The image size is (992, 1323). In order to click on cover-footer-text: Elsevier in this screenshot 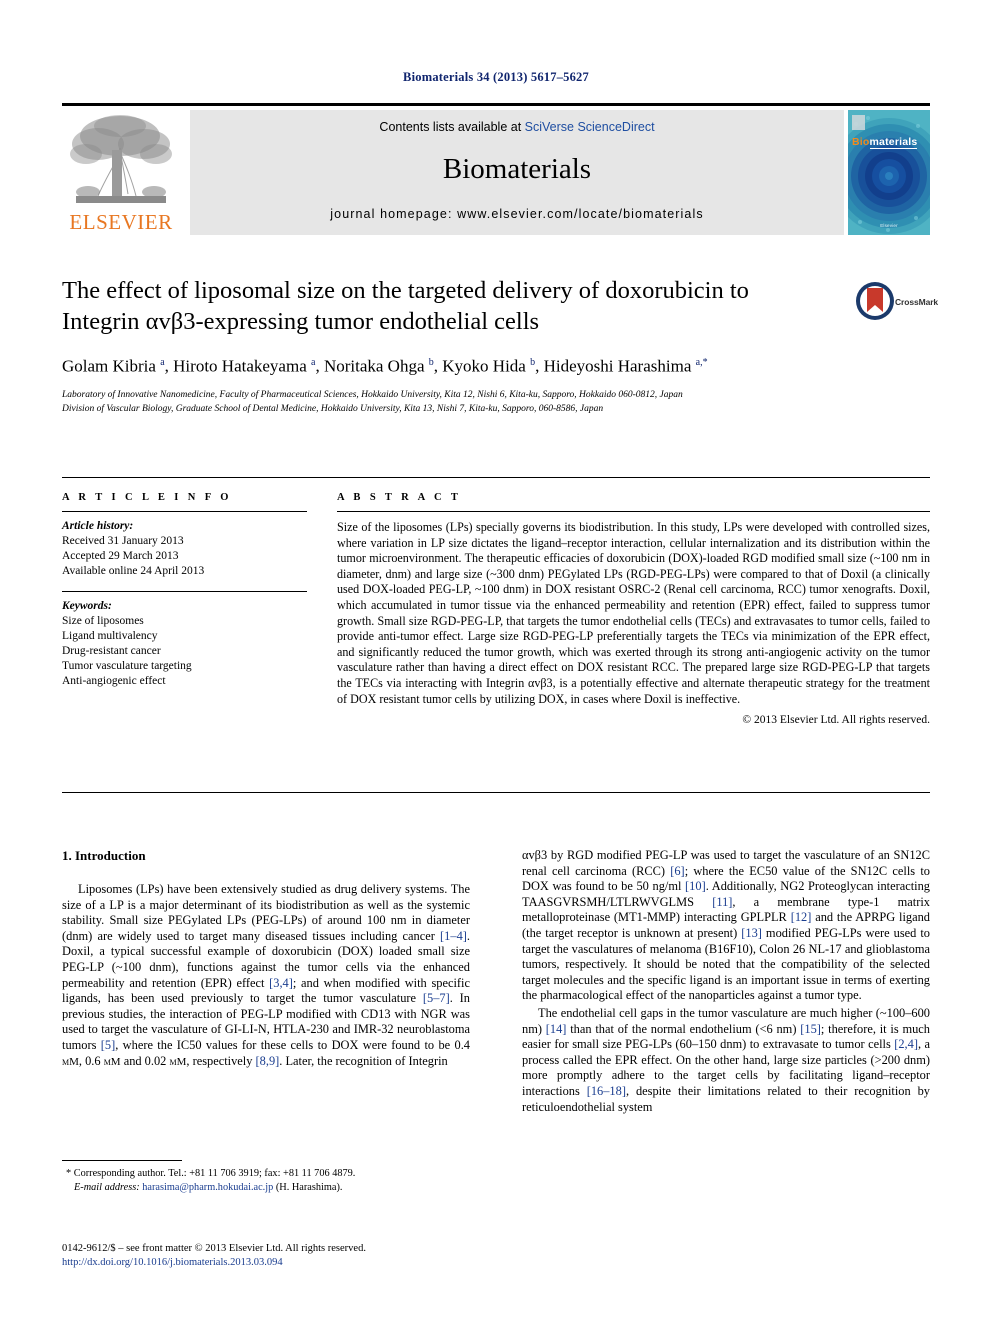, I will do `click(889, 225)`.